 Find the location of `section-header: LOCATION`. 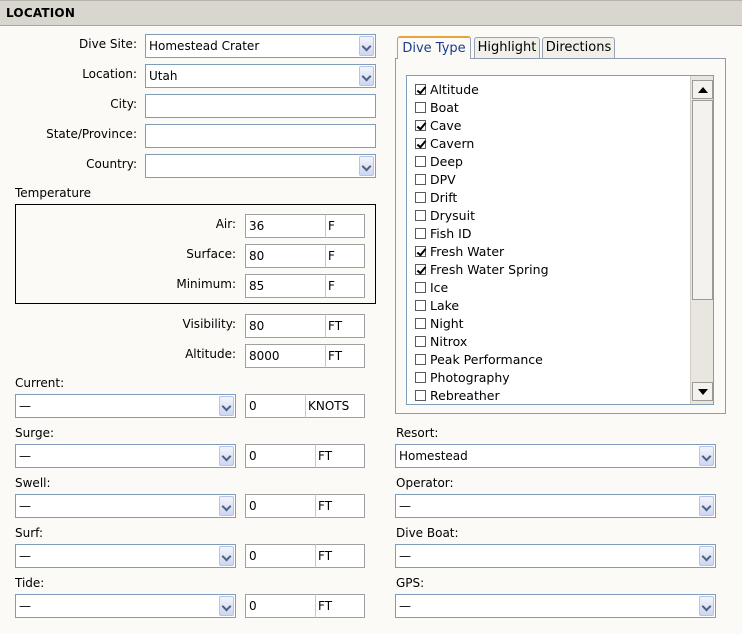

section-header: LOCATION is located at coordinates (371, 13).